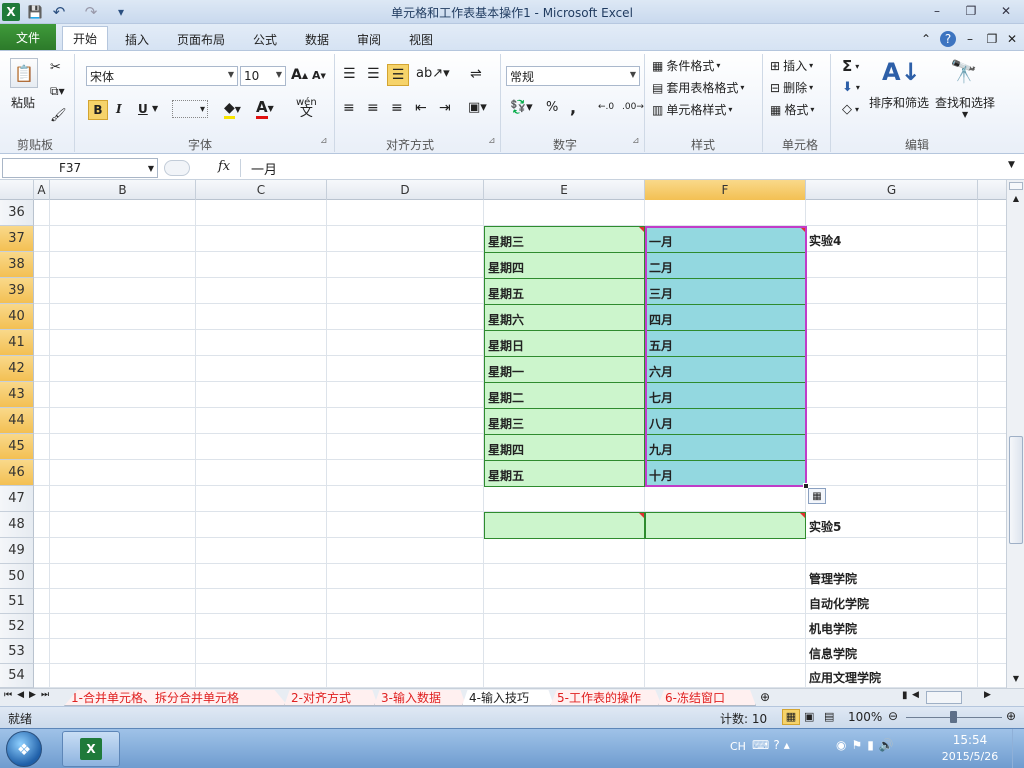 The height and width of the screenshot is (768, 1024). I want to click on cell-g54: 应用文理学院, so click(891, 676).